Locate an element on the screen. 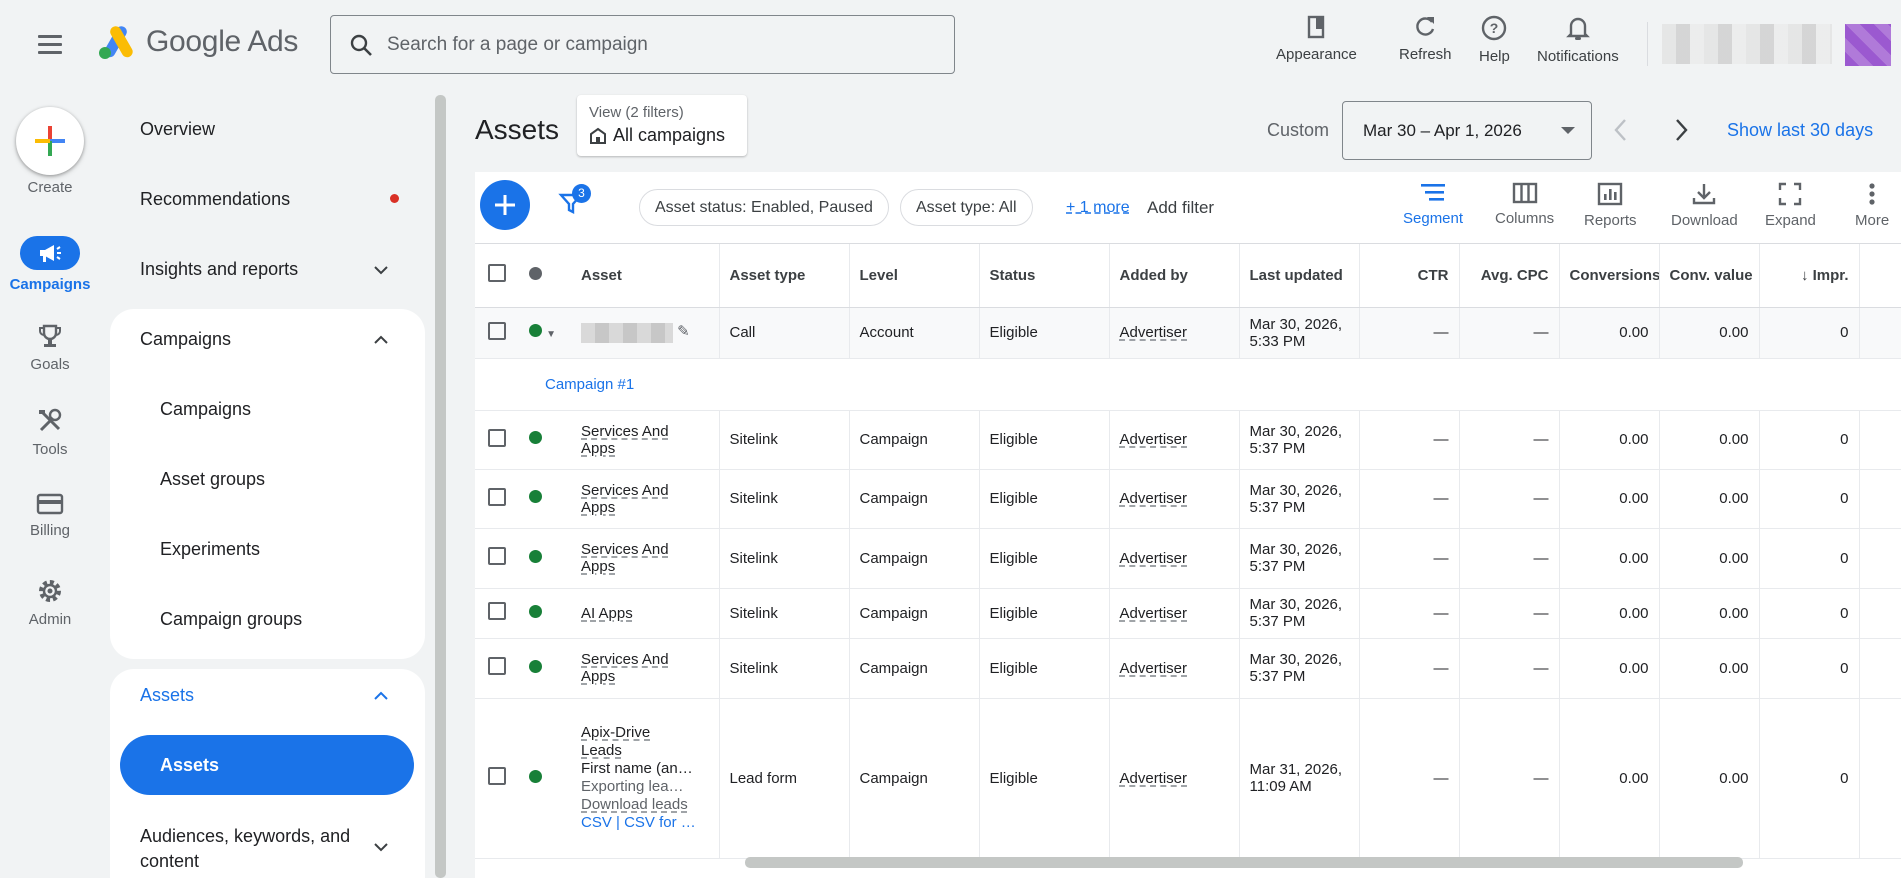 This screenshot has height=878, width=1901. reports-button: Reports is located at coordinates (1610, 205).